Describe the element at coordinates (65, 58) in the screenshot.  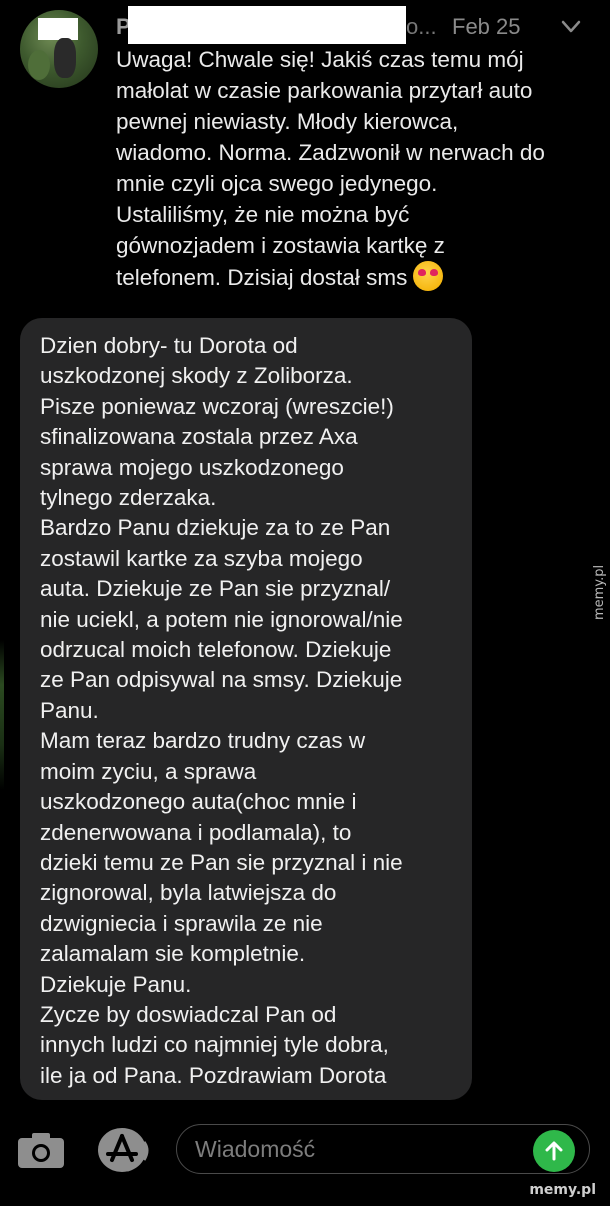
I see `avatar-figure` at that location.